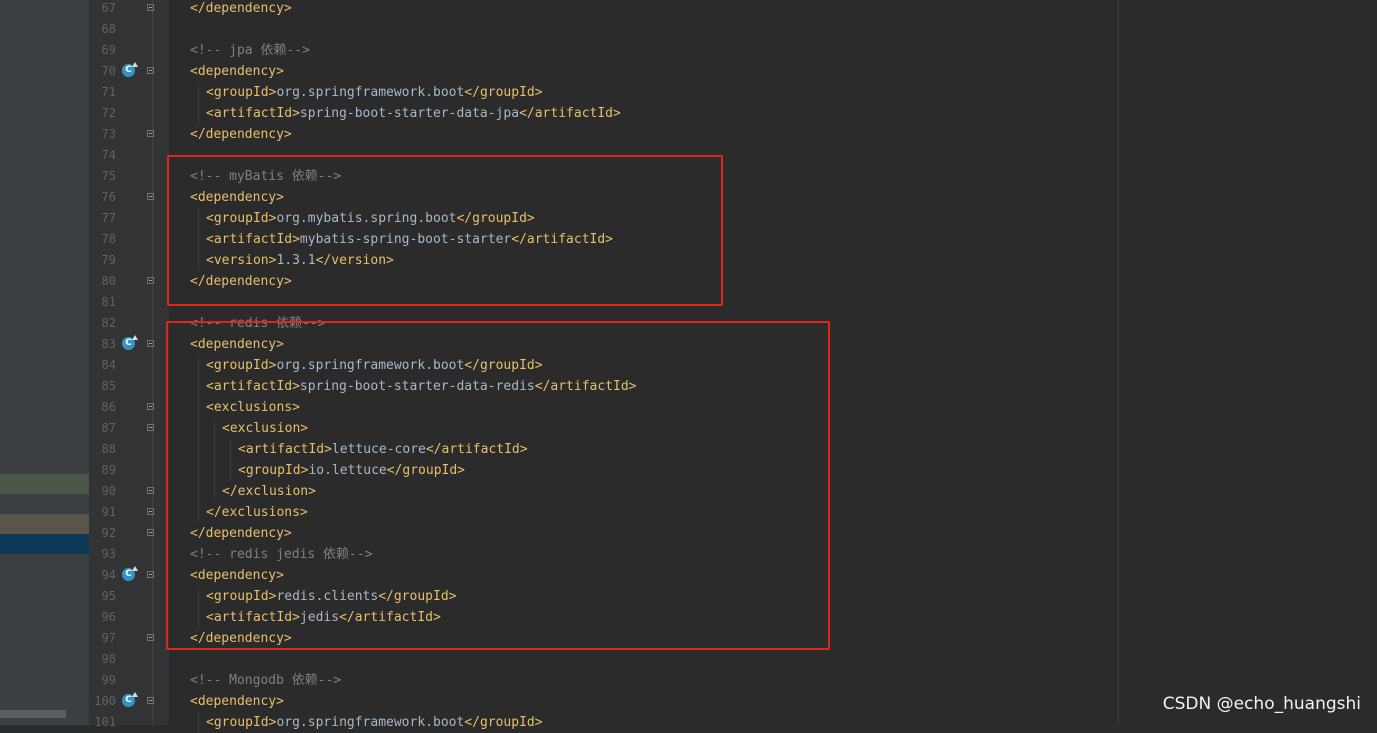  Describe the element at coordinates (108, 533) in the screenshot. I see `line-number: 92` at that location.